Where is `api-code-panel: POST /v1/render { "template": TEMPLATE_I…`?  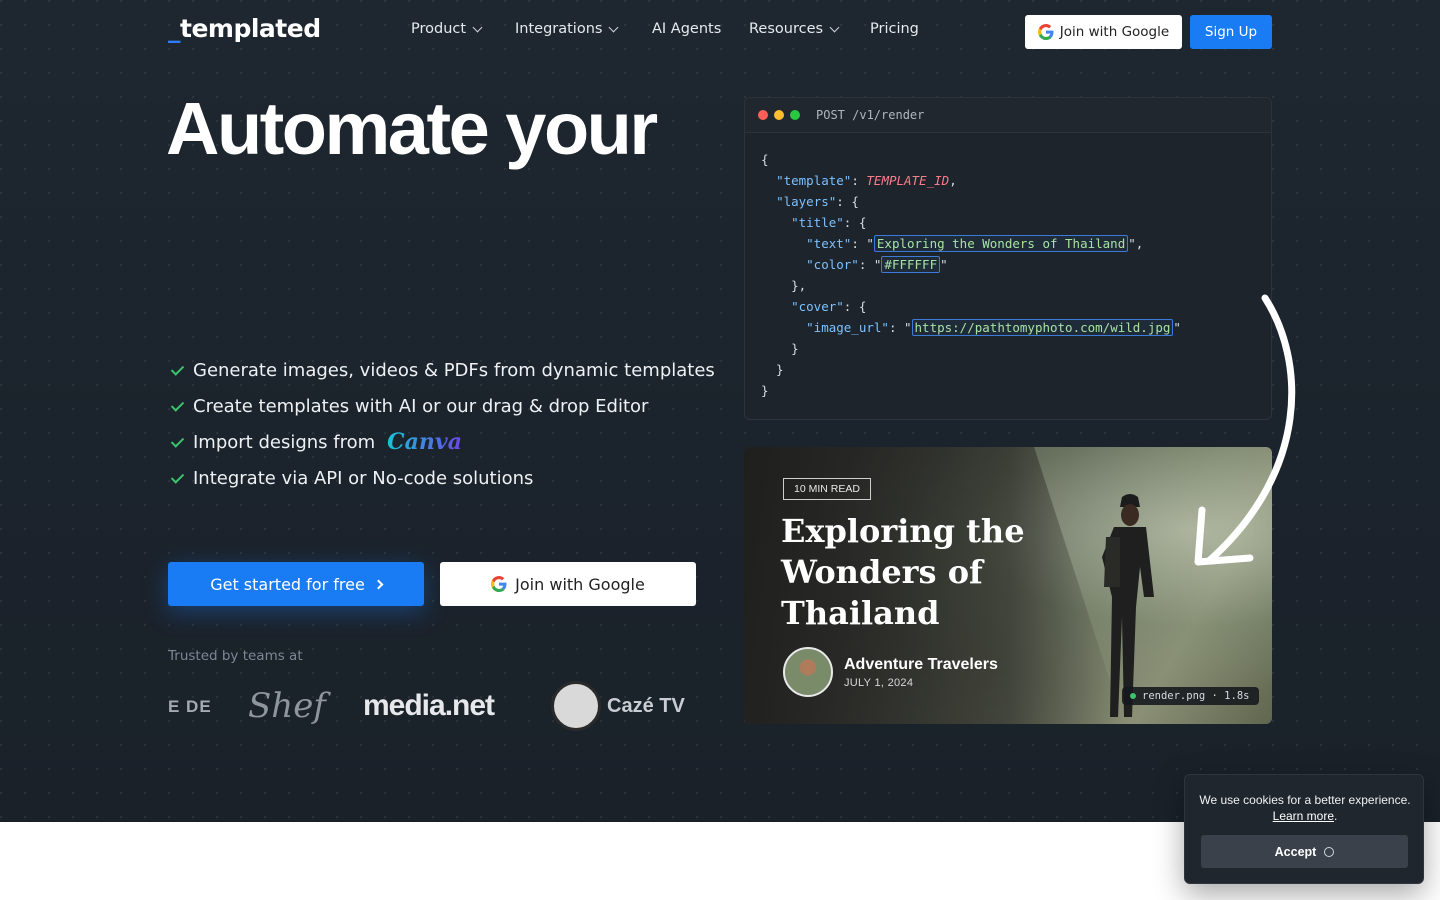 api-code-panel: POST /v1/render { "template": TEMPLATE_I… is located at coordinates (1008, 258).